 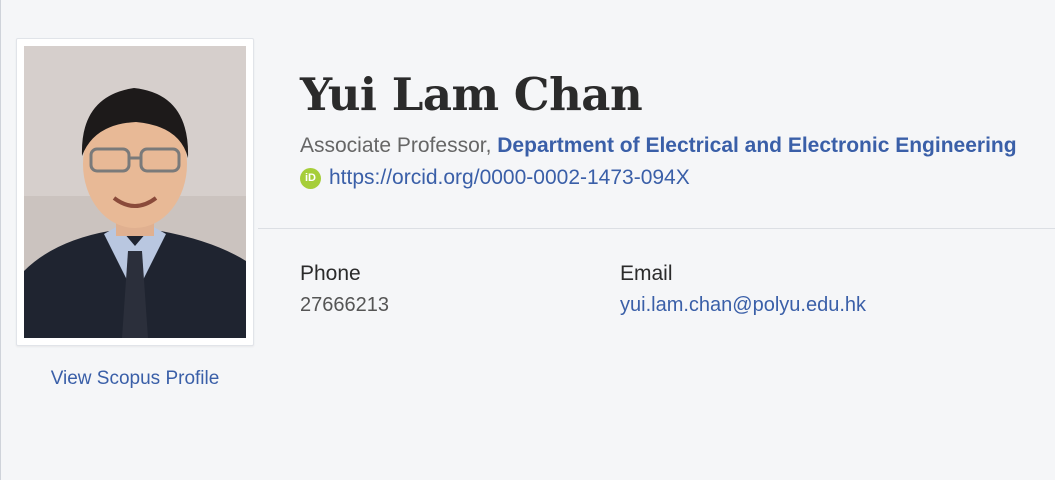 I want to click on orcid-row: iD https://orcid.org/0000-0002-1473-094X, so click(x=495, y=178).